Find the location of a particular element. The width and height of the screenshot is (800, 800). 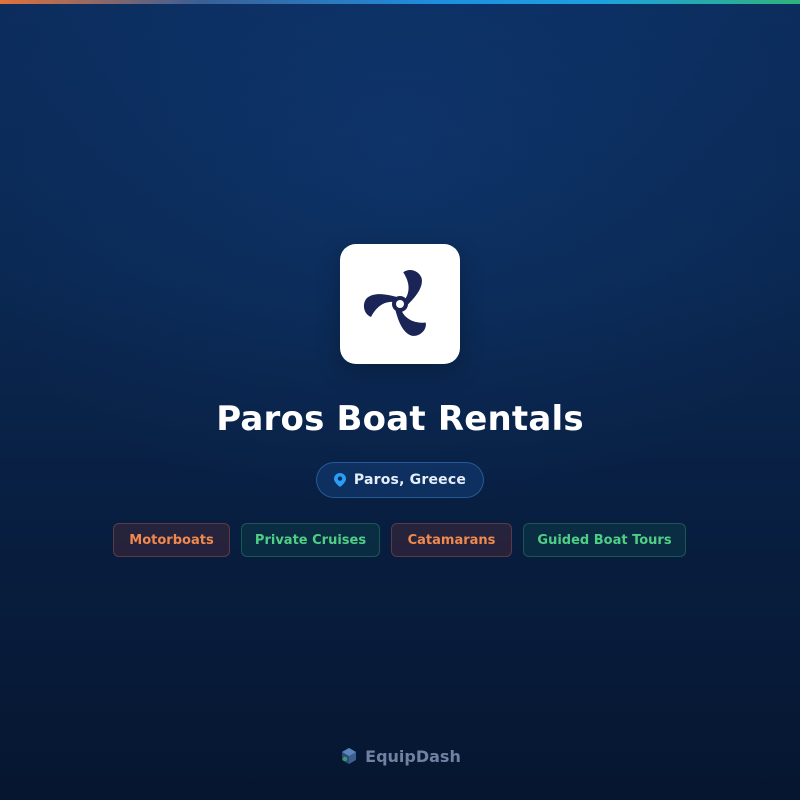

footer-brand: EquipDash is located at coordinates (400, 756).